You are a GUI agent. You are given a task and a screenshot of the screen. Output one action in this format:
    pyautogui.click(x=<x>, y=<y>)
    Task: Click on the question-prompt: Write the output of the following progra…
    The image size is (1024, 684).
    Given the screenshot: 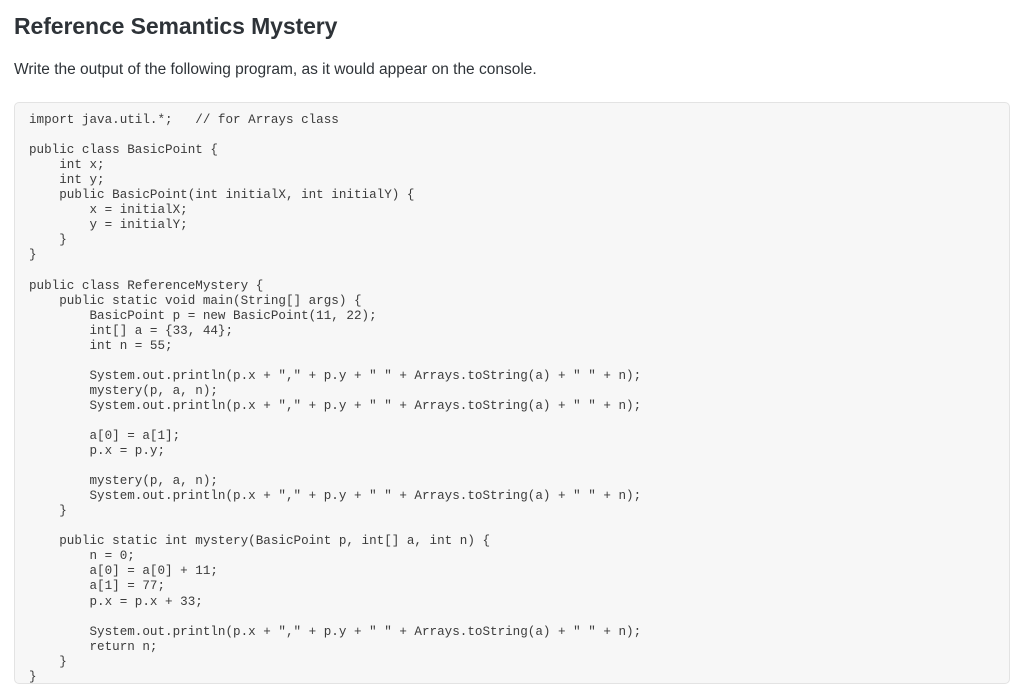 What is the action you would take?
    pyautogui.click(x=275, y=69)
    